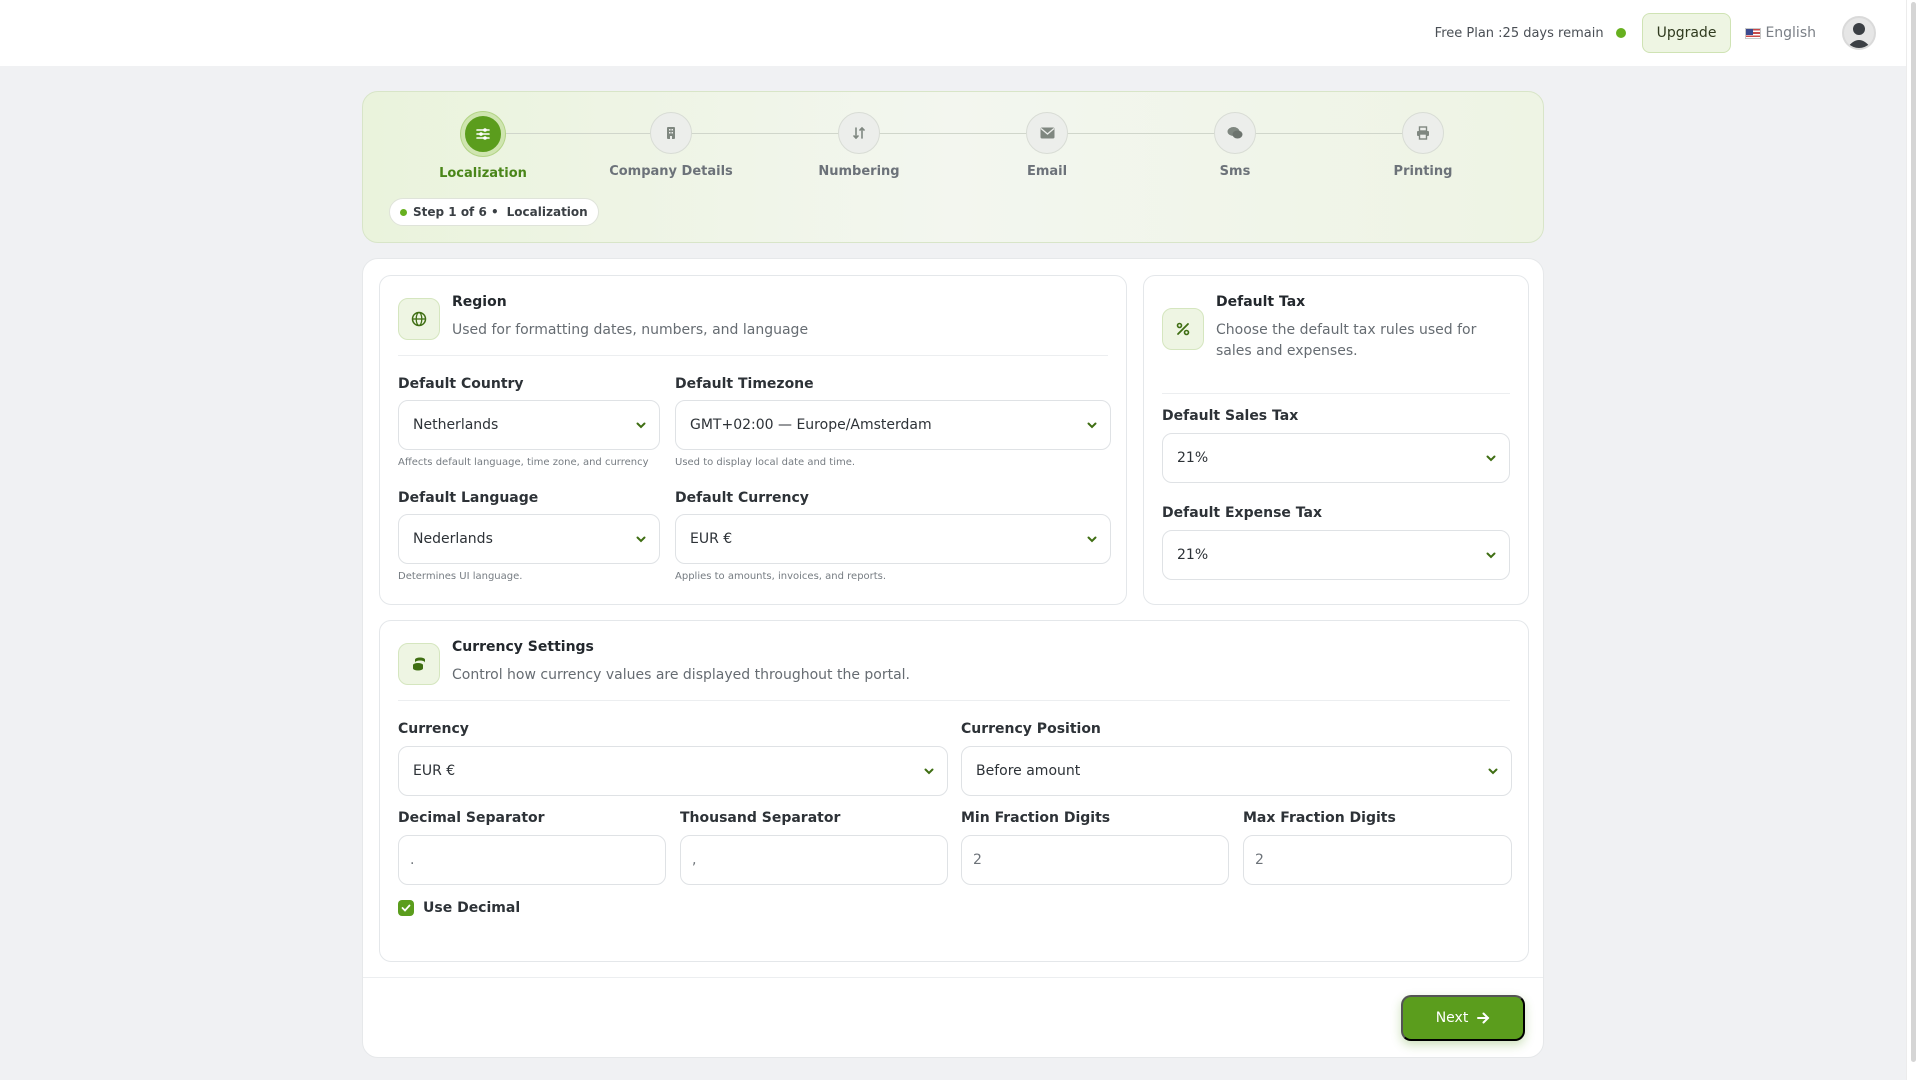 Image resolution: width=1920 pixels, height=1080 pixels. What do you see at coordinates (671, 171) in the screenshot?
I see `step-label: Company Details` at bounding box center [671, 171].